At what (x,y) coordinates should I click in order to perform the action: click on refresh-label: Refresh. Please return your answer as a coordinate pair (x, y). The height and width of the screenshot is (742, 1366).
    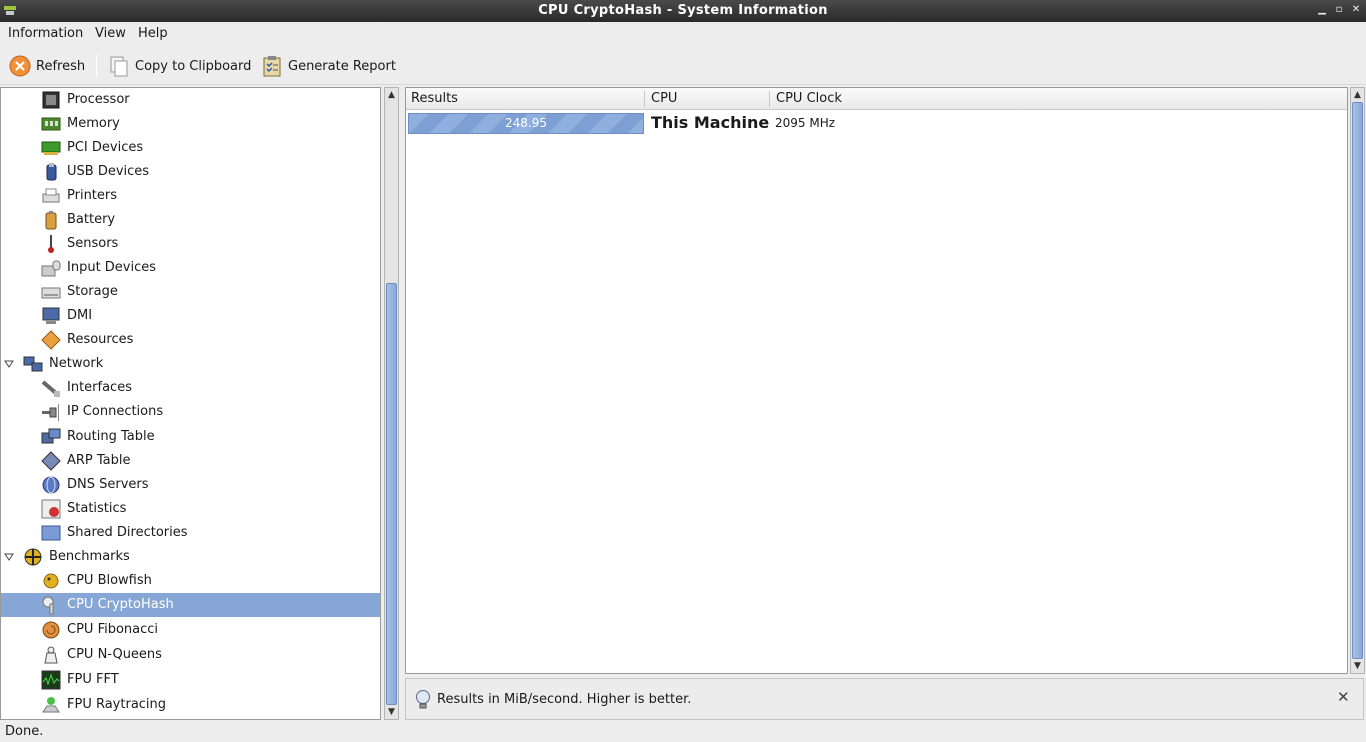
    Looking at the image, I should click on (61, 66).